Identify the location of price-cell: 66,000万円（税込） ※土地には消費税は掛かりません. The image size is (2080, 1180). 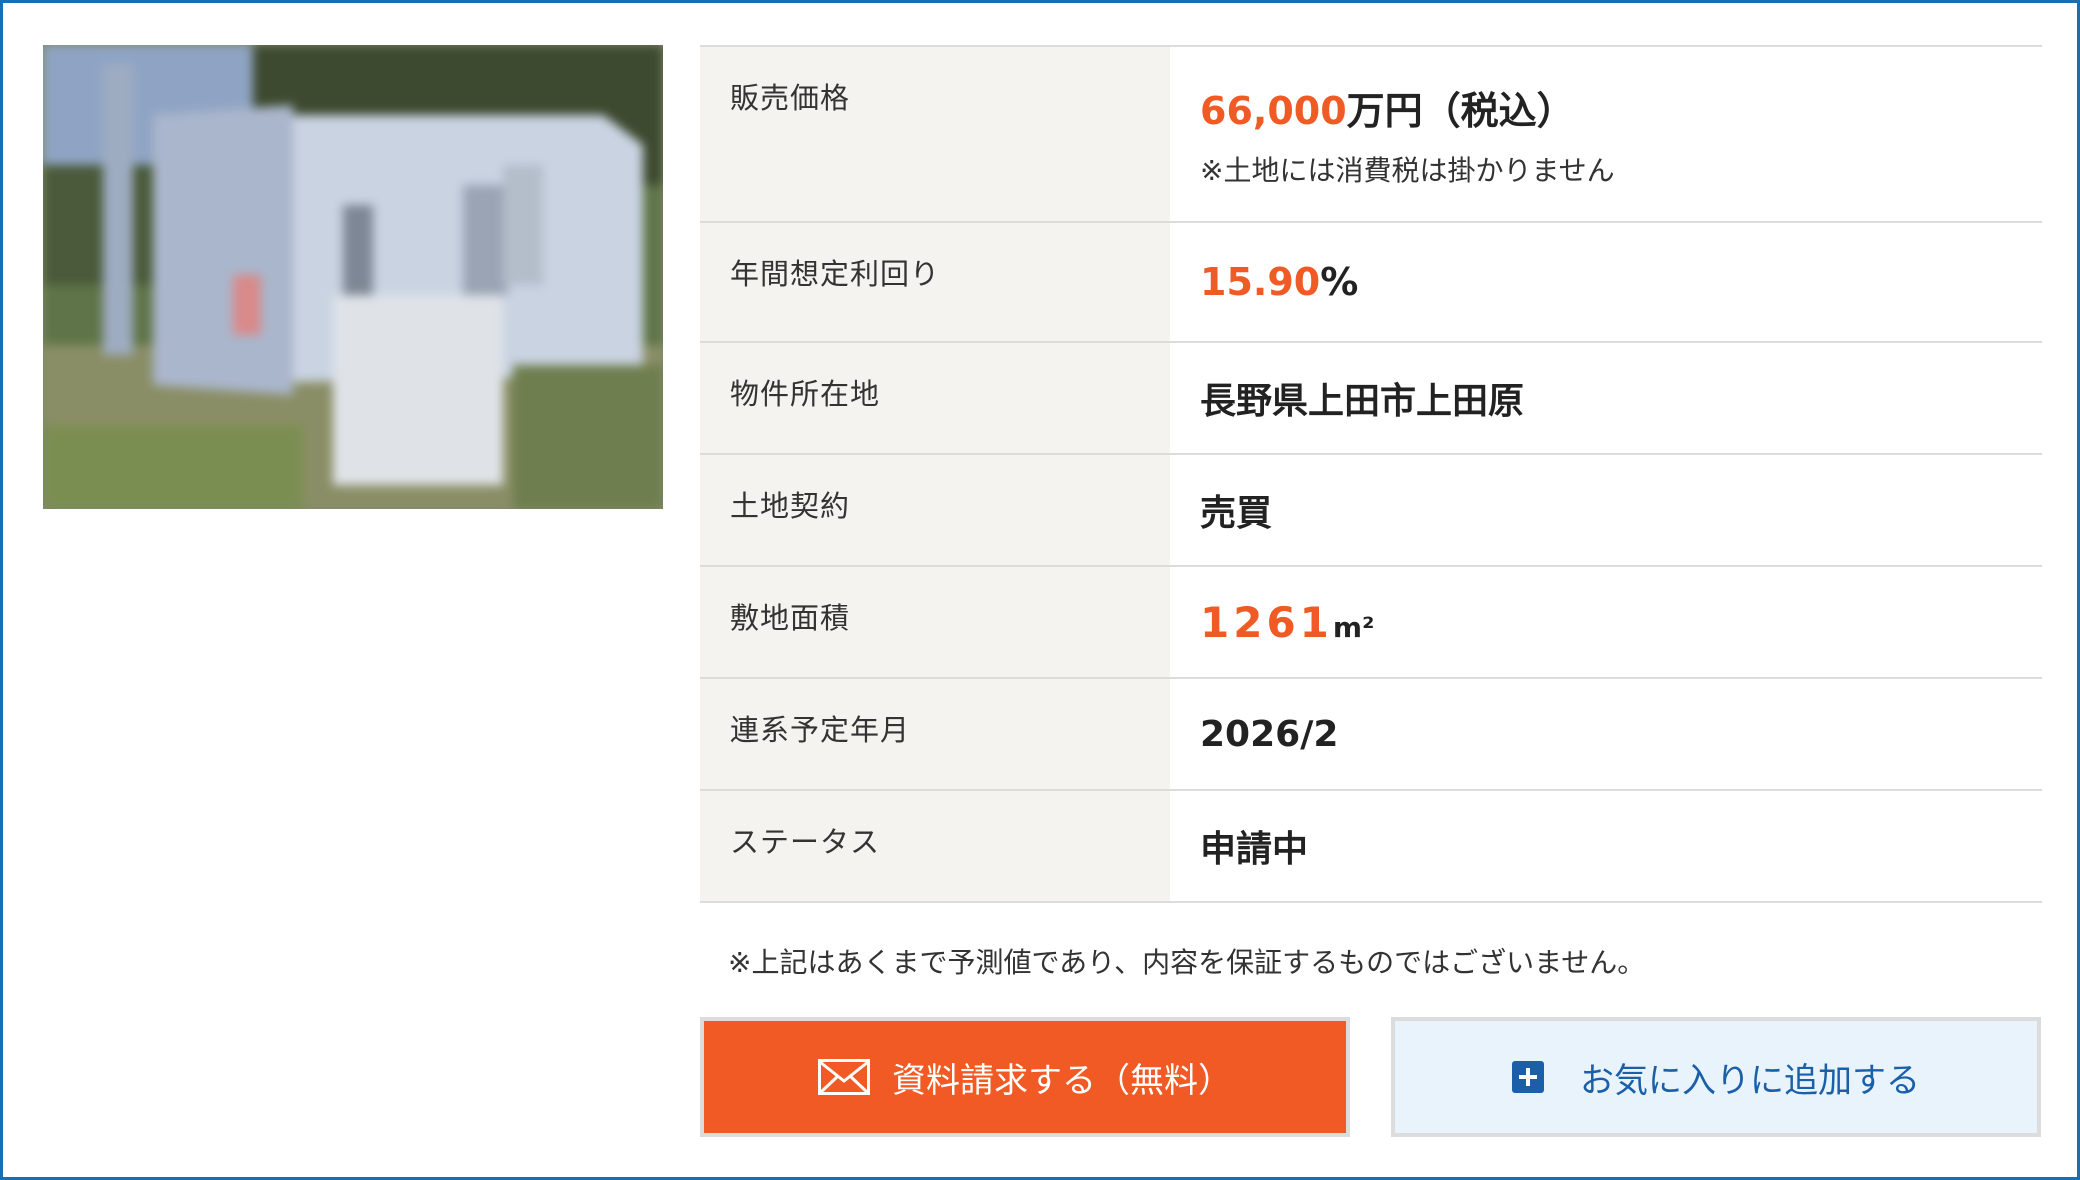
(1606, 134).